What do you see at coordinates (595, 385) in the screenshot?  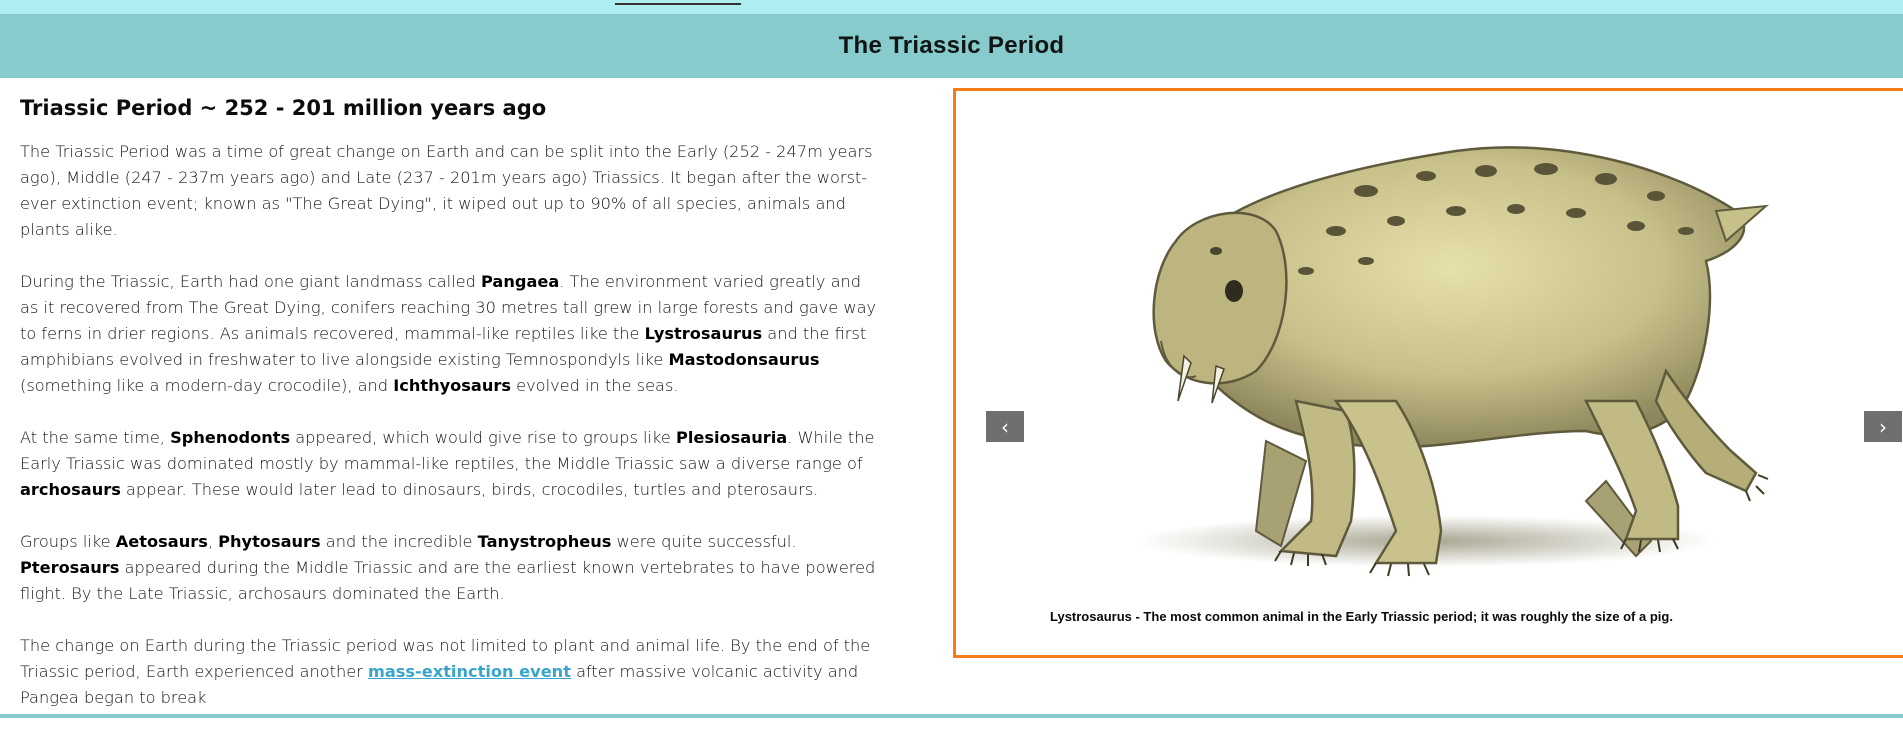 I see `text-span: evolved in the seas.` at bounding box center [595, 385].